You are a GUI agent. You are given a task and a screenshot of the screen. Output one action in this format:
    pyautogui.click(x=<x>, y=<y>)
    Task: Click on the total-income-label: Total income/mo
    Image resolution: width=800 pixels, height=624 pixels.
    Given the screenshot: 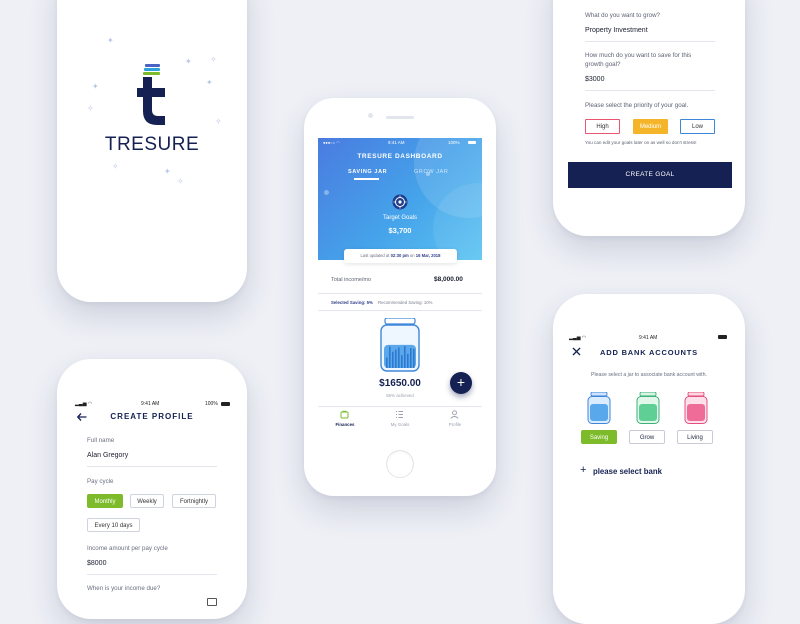 What is the action you would take?
    pyautogui.click(x=351, y=280)
    